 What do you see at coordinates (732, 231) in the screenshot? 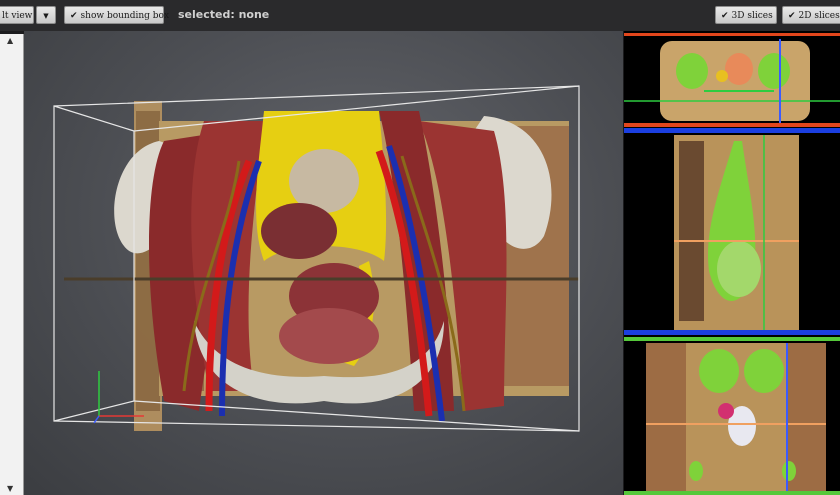
I see `sagittal-slice-view` at bounding box center [732, 231].